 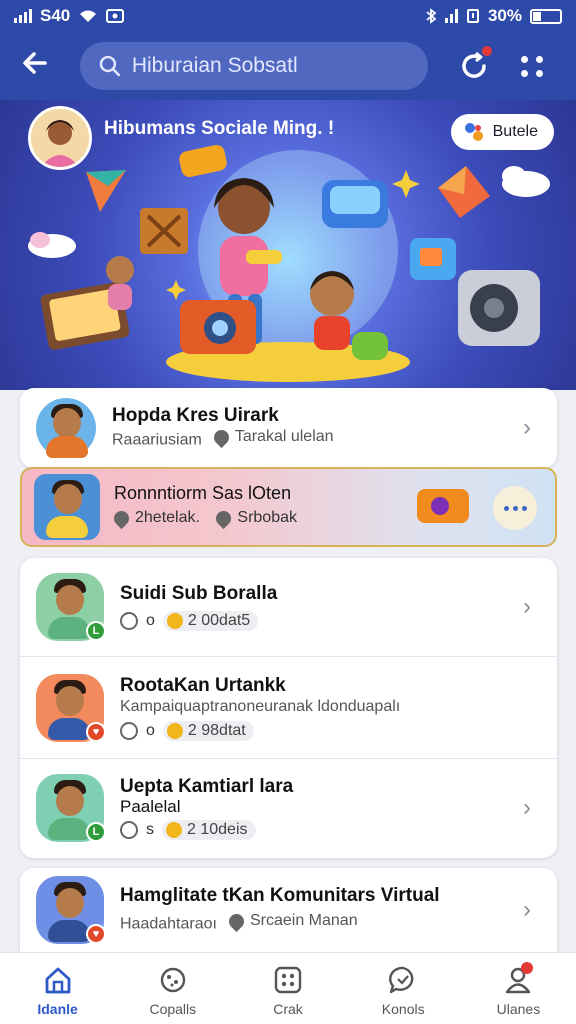 What do you see at coordinates (172, 980) in the screenshot?
I see `cookie-icon` at bounding box center [172, 980].